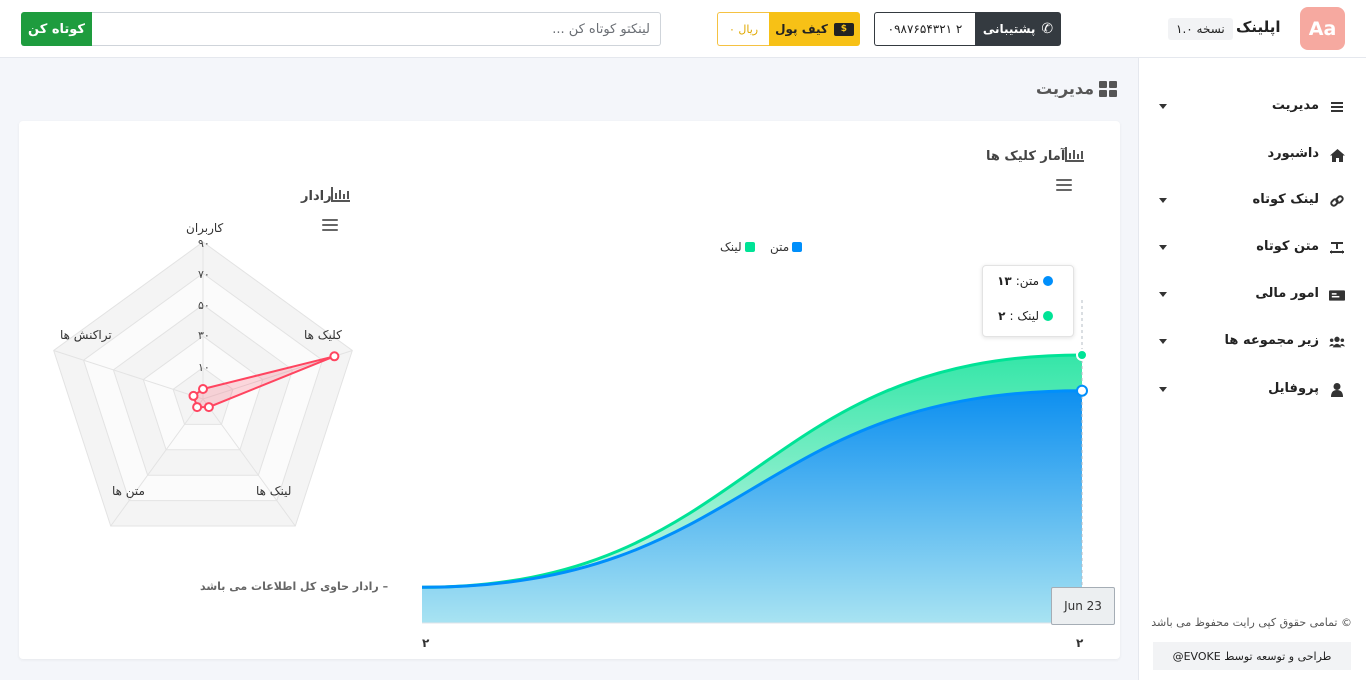 Image resolution: width=1366 pixels, height=680 pixels. I want to click on radar-axis-label: لینک ها, so click(274, 491).